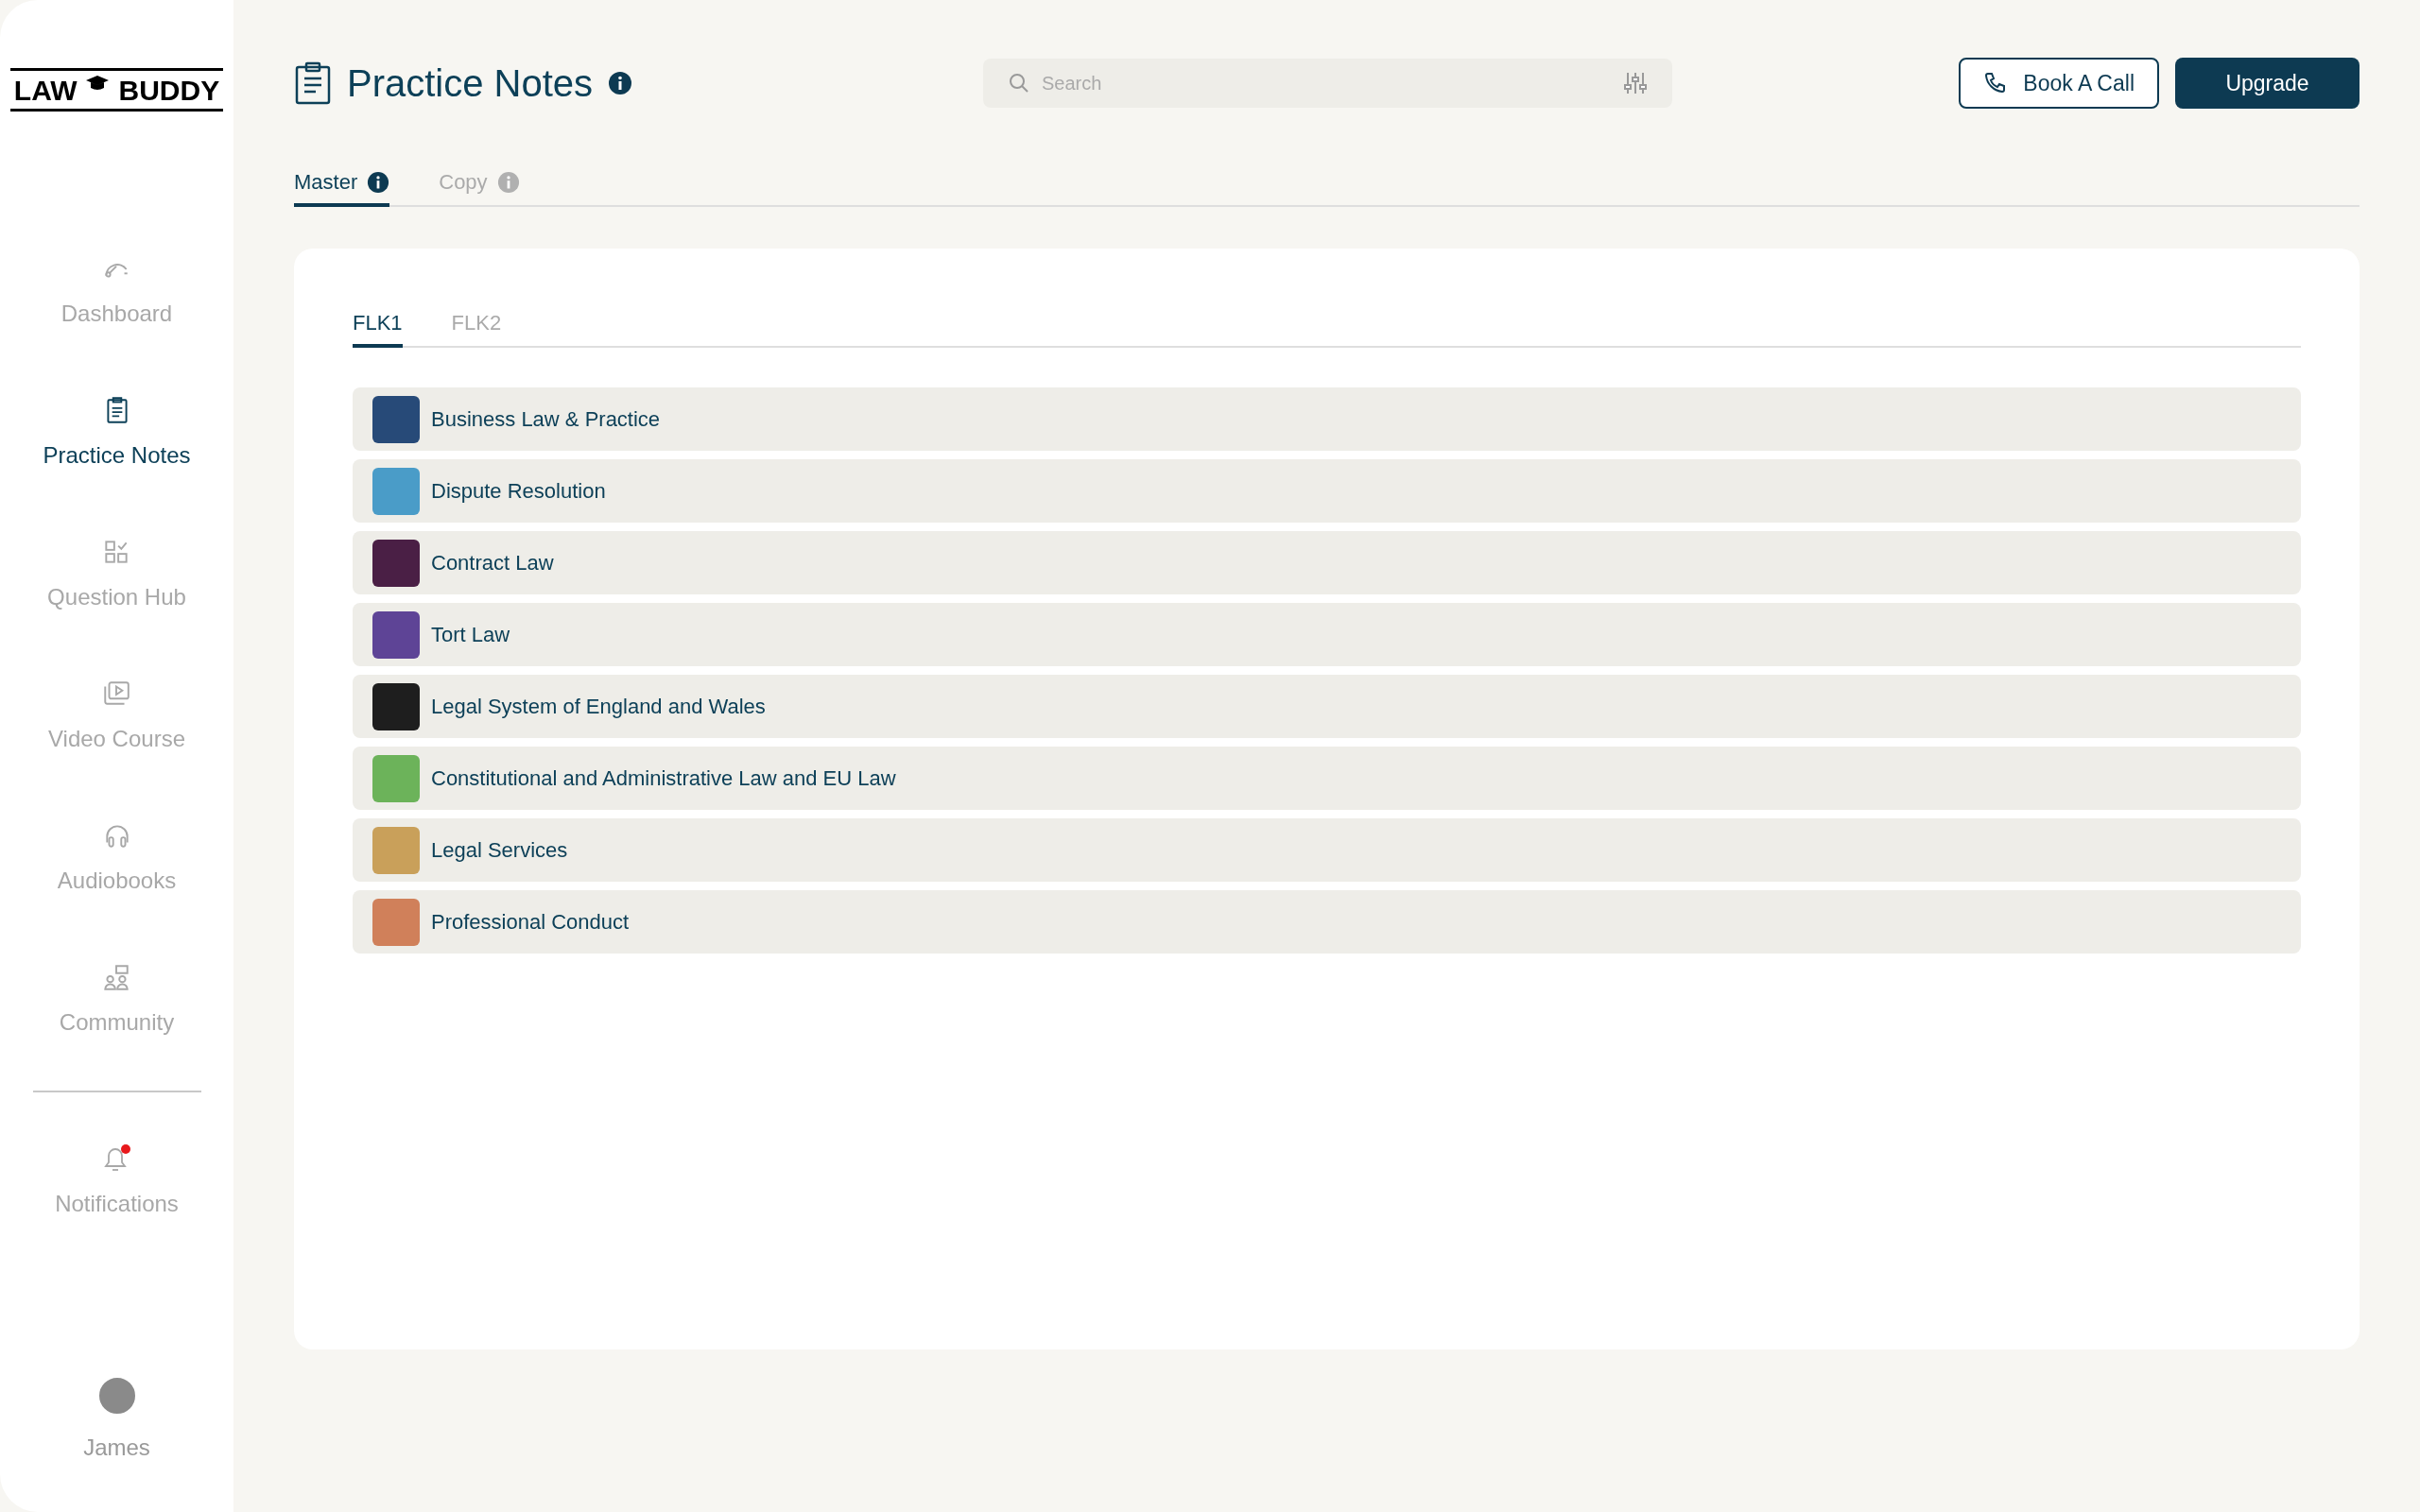 Image resolution: width=2420 pixels, height=1512 pixels. Describe the element at coordinates (116, 1448) in the screenshot. I see `user-name: James` at that location.